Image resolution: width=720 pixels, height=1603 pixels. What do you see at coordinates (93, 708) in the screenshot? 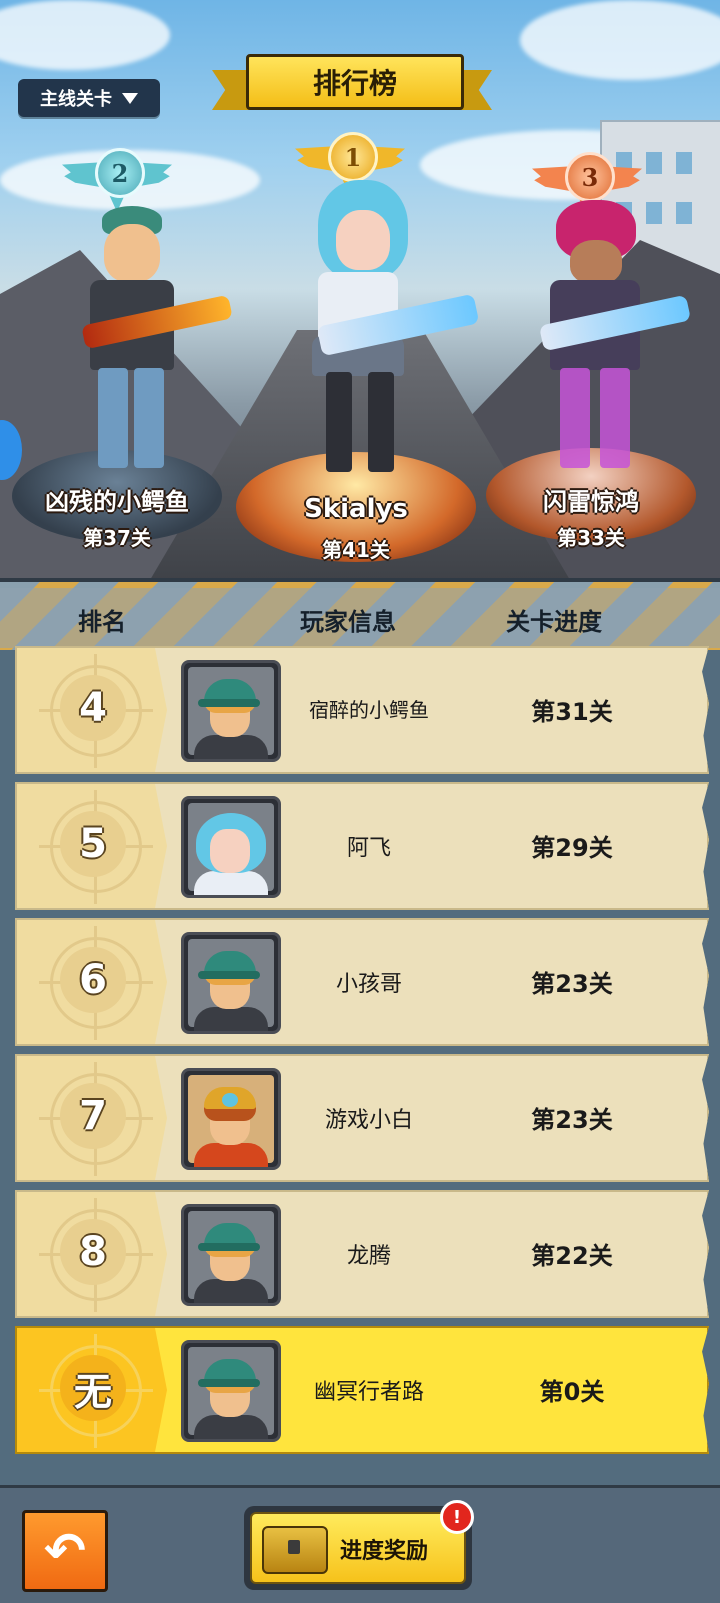
I see `row-rank: 4` at bounding box center [93, 708].